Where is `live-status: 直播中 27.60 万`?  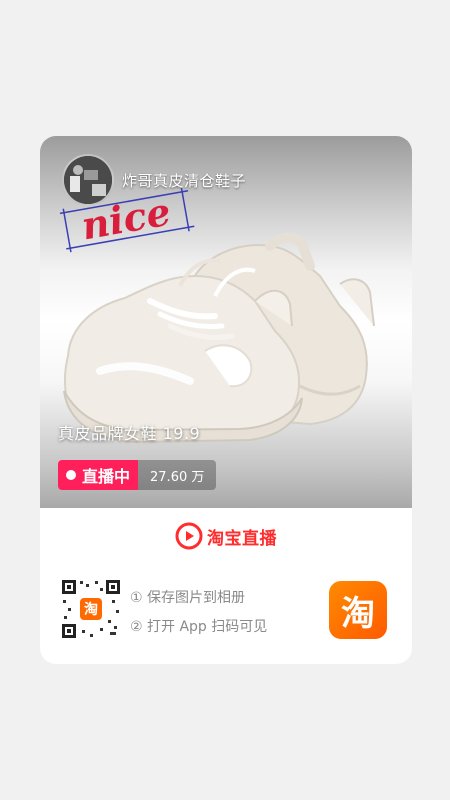 live-status: 直播中 27.60 万 is located at coordinates (137, 475).